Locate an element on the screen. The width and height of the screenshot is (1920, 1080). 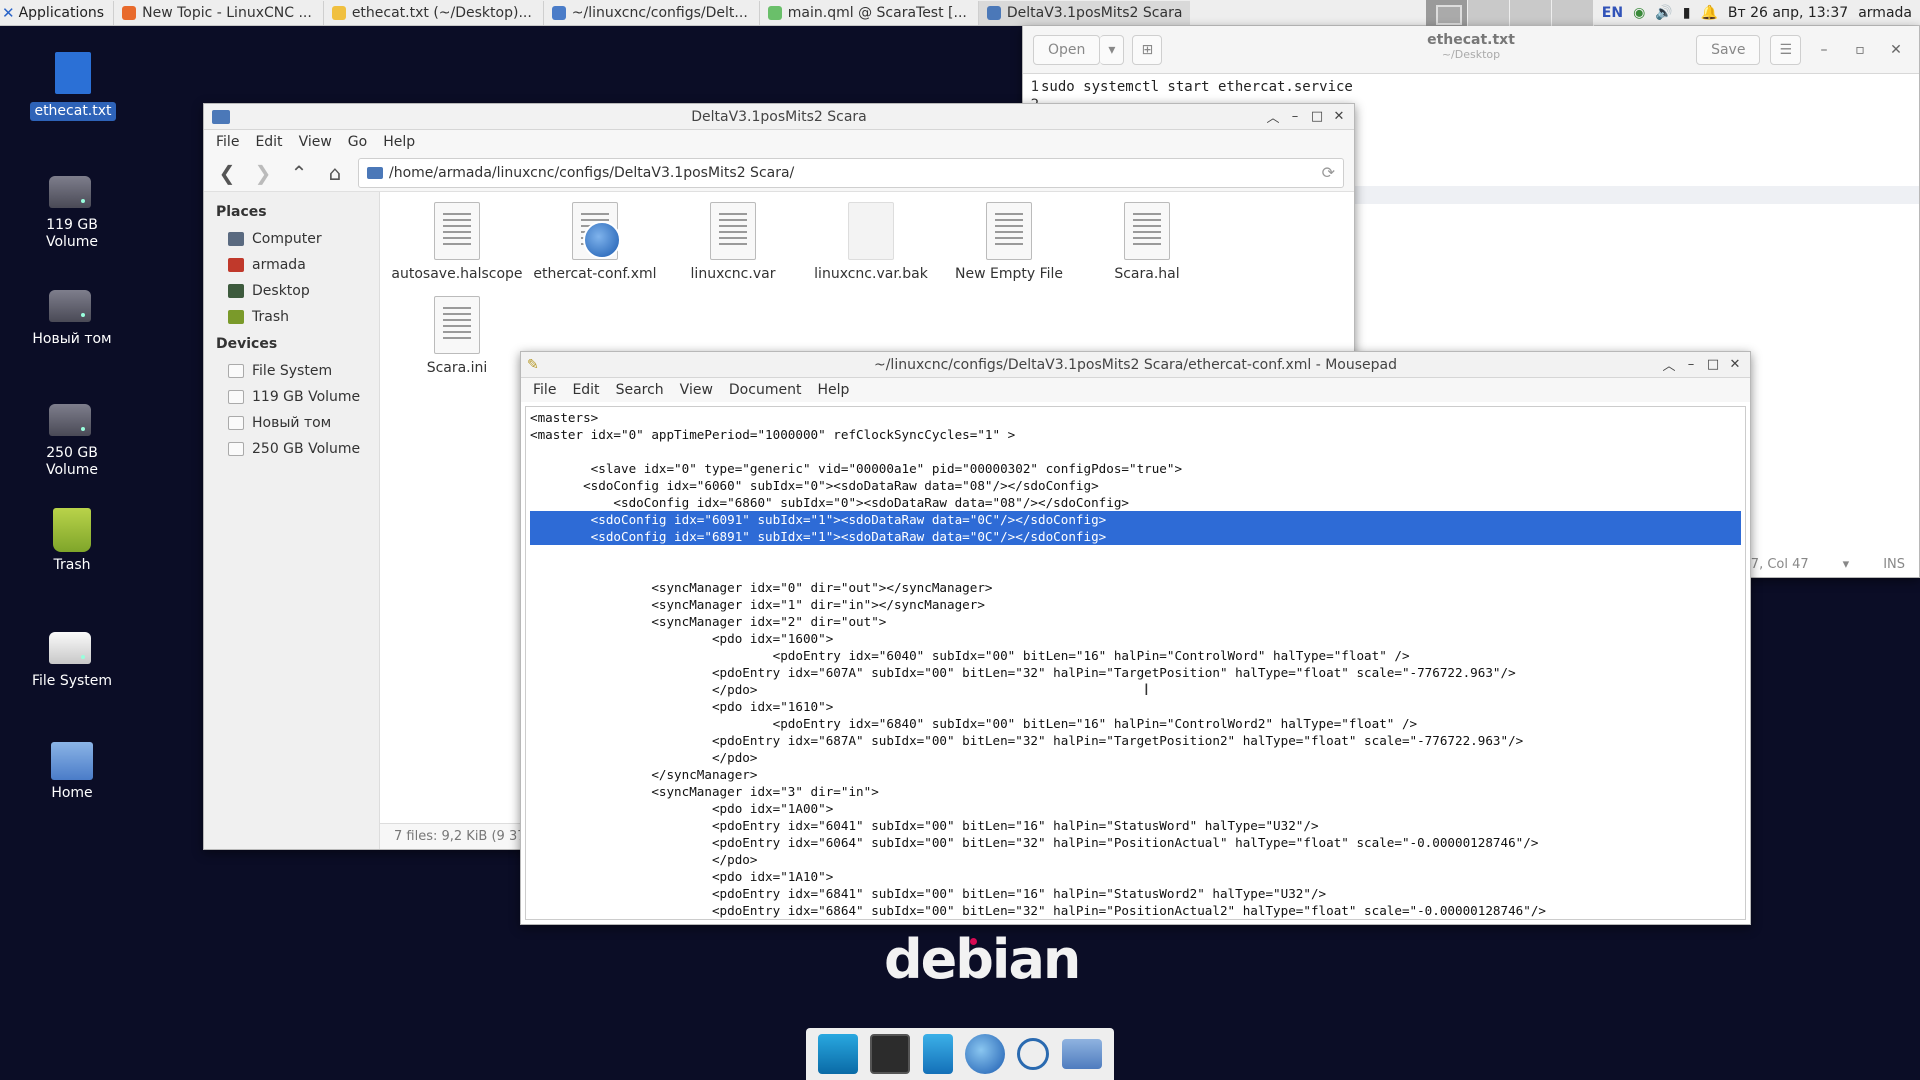
desktop-icon-ethecat-txt: ethecat.txt is located at coordinates (73, 86).